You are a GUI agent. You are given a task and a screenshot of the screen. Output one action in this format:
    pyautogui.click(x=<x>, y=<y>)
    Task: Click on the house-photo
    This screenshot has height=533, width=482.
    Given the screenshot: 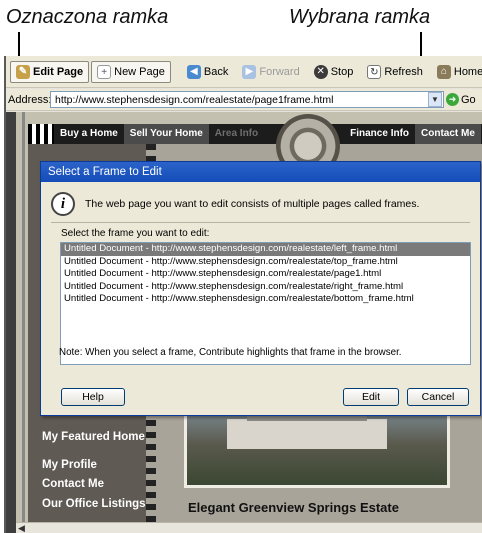 What is the action you would take?
    pyautogui.click(x=317, y=446)
    